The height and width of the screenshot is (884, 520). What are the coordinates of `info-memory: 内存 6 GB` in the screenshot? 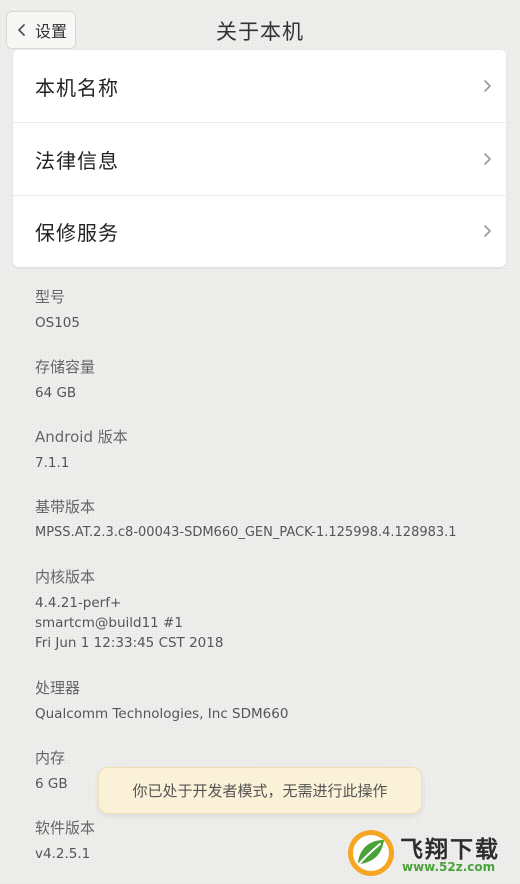 It's located at (51, 771).